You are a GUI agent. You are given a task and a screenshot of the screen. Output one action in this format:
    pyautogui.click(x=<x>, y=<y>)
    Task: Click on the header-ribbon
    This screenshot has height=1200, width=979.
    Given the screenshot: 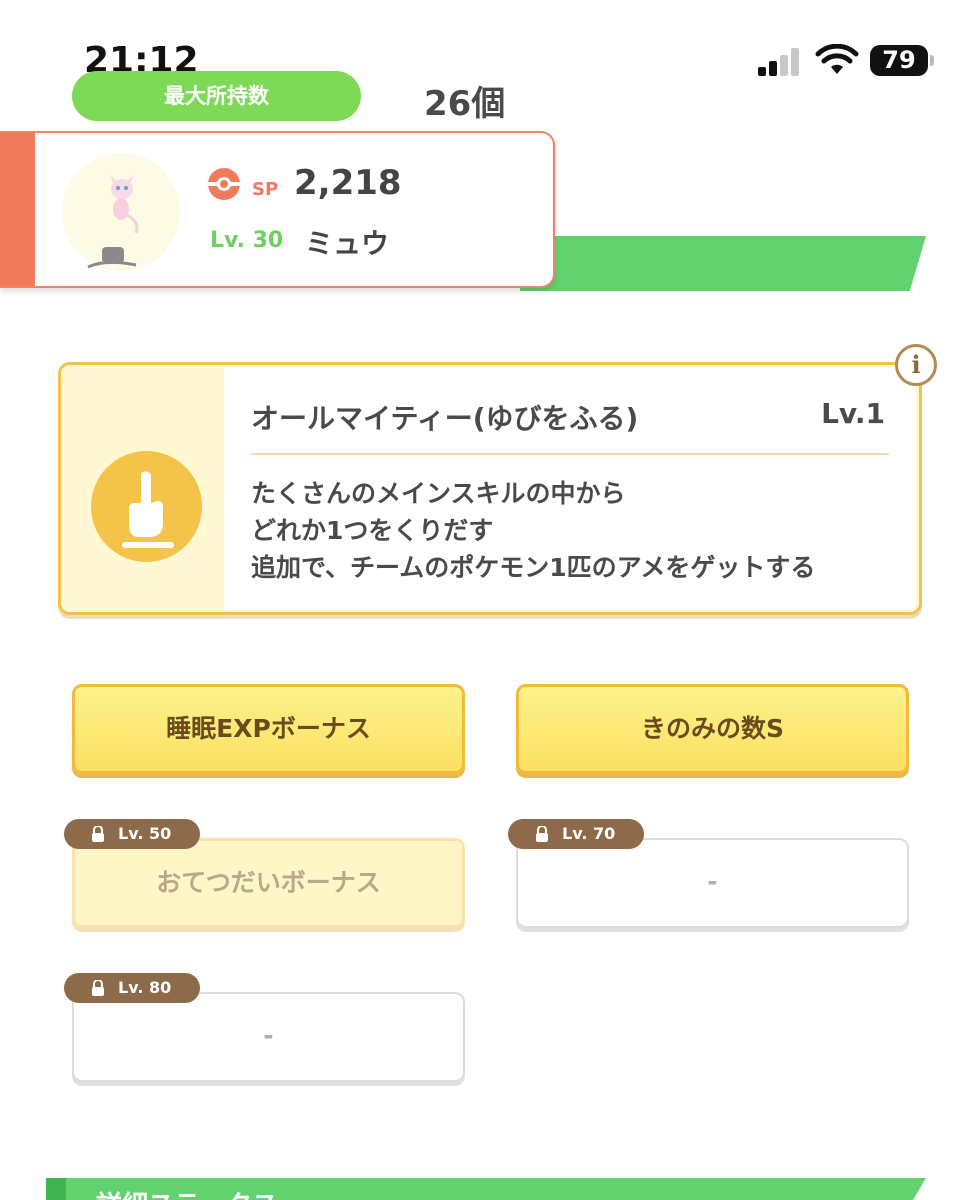 What is the action you would take?
    pyautogui.click(x=723, y=263)
    